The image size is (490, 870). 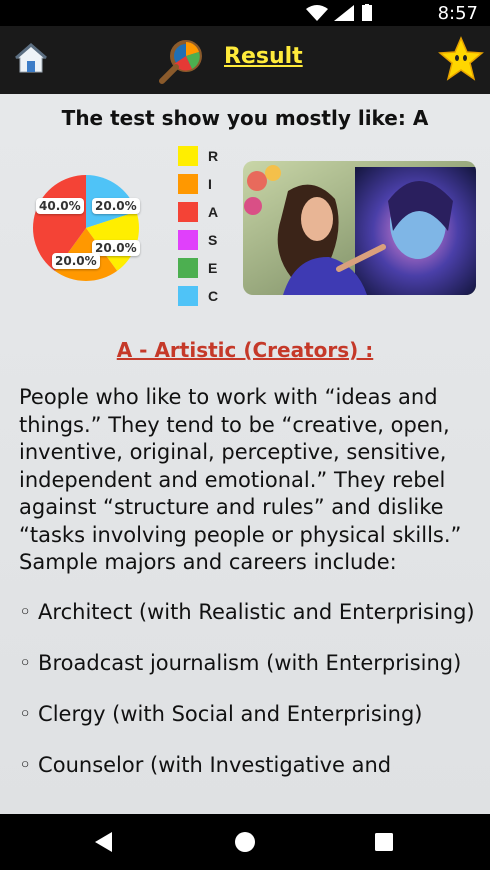 I want to click on legend-letter: E, so click(x=213, y=268).